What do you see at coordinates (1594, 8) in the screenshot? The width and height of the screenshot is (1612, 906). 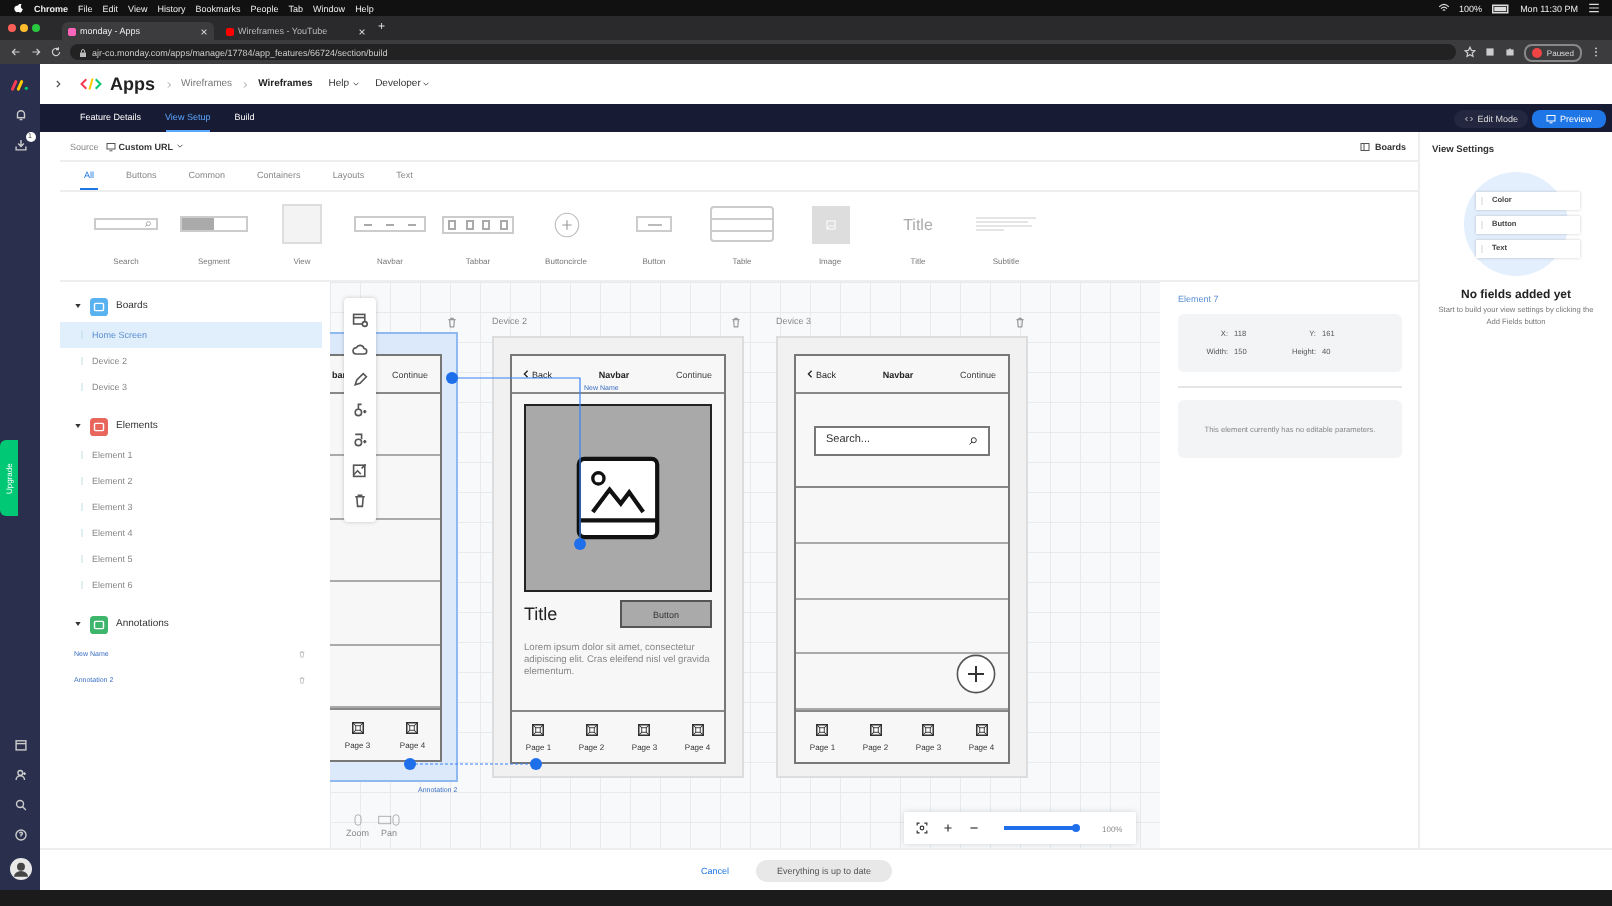 I see `menu-icon` at bounding box center [1594, 8].